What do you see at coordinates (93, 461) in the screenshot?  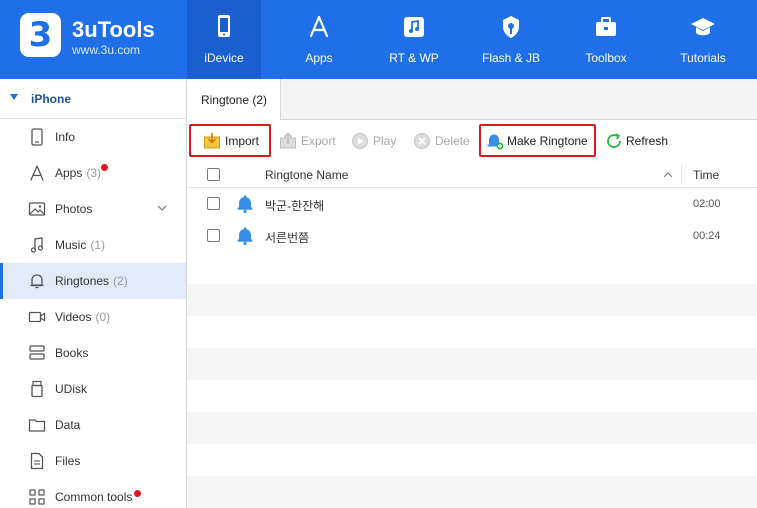 I see `sidebar-item-files: Files` at bounding box center [93, 461].